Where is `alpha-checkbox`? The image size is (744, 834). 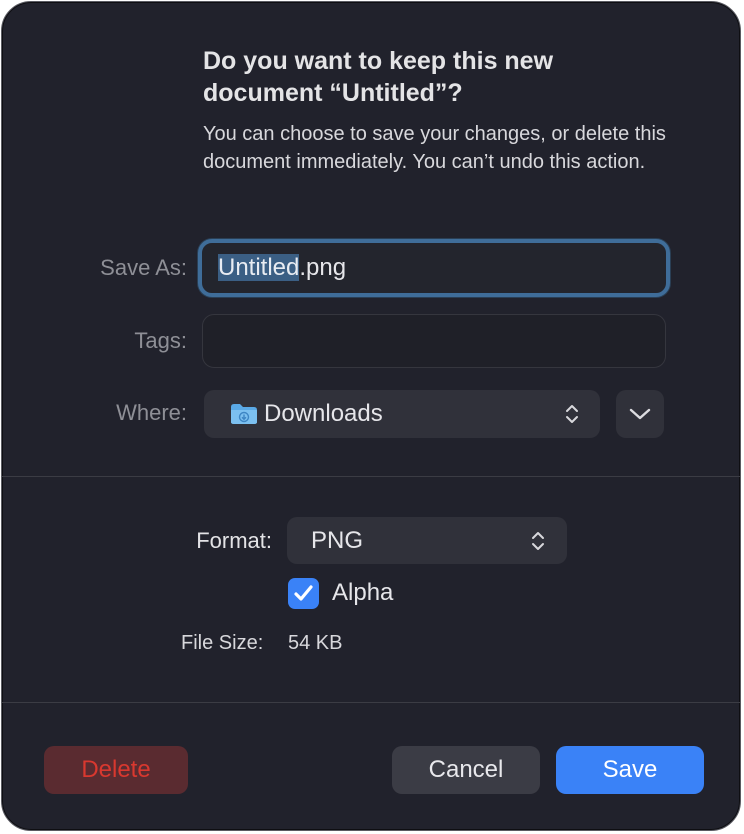
alpha-checkbox is located at coordinates (303, 593).